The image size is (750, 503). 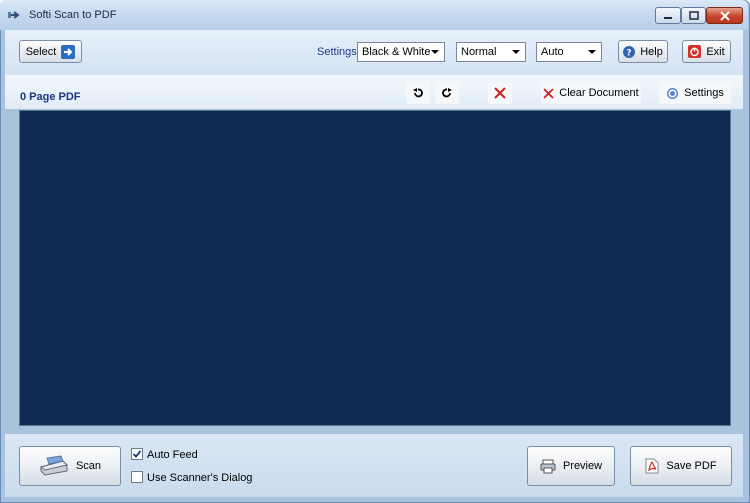 I want to click on auto-feed-checkbox, so click(x=137, y=454).